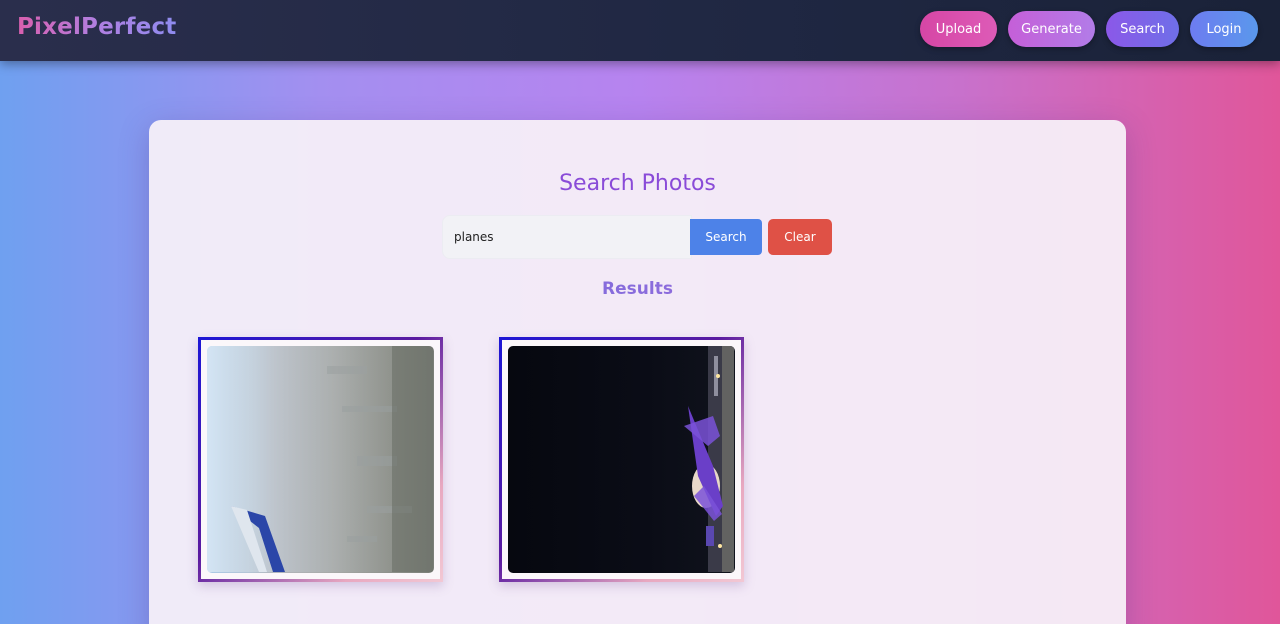 This screenshot has width=1280, height=624. What do you see at coordinates (1224, 29) in the screenshot?
I see `nav-login-button: Login` at bounding box center [1224, 29].